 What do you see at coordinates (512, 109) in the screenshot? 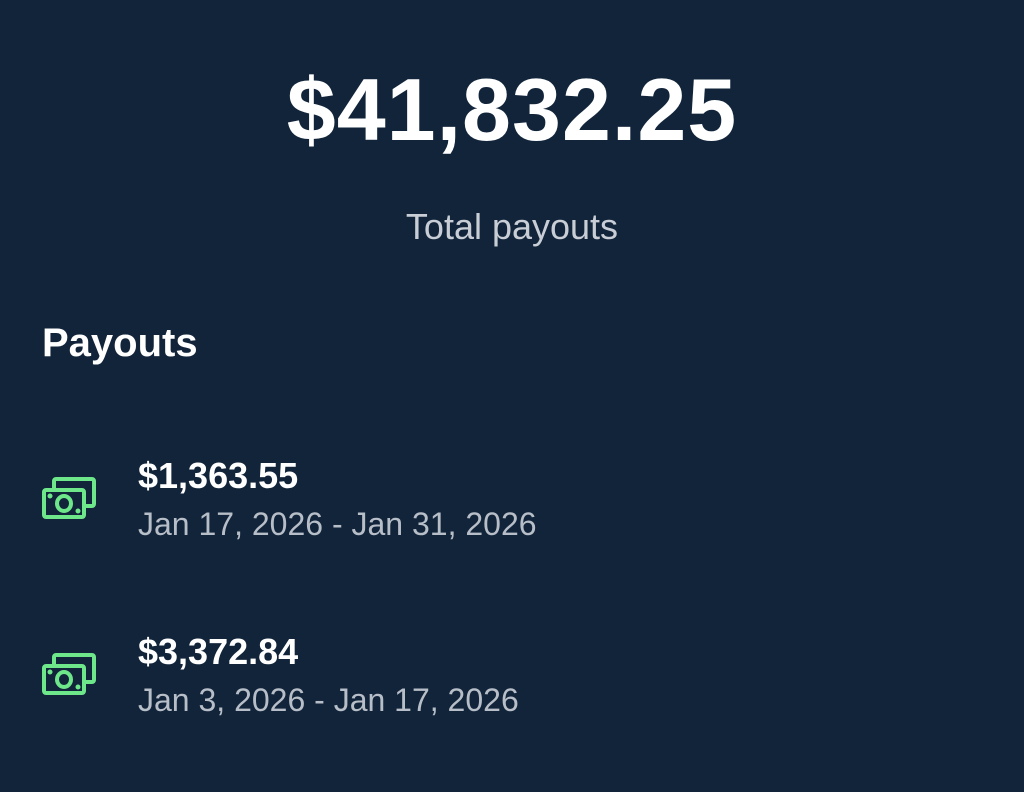
I see `total-payout-amount: $41,832.25` at bounding box center [512, 109].